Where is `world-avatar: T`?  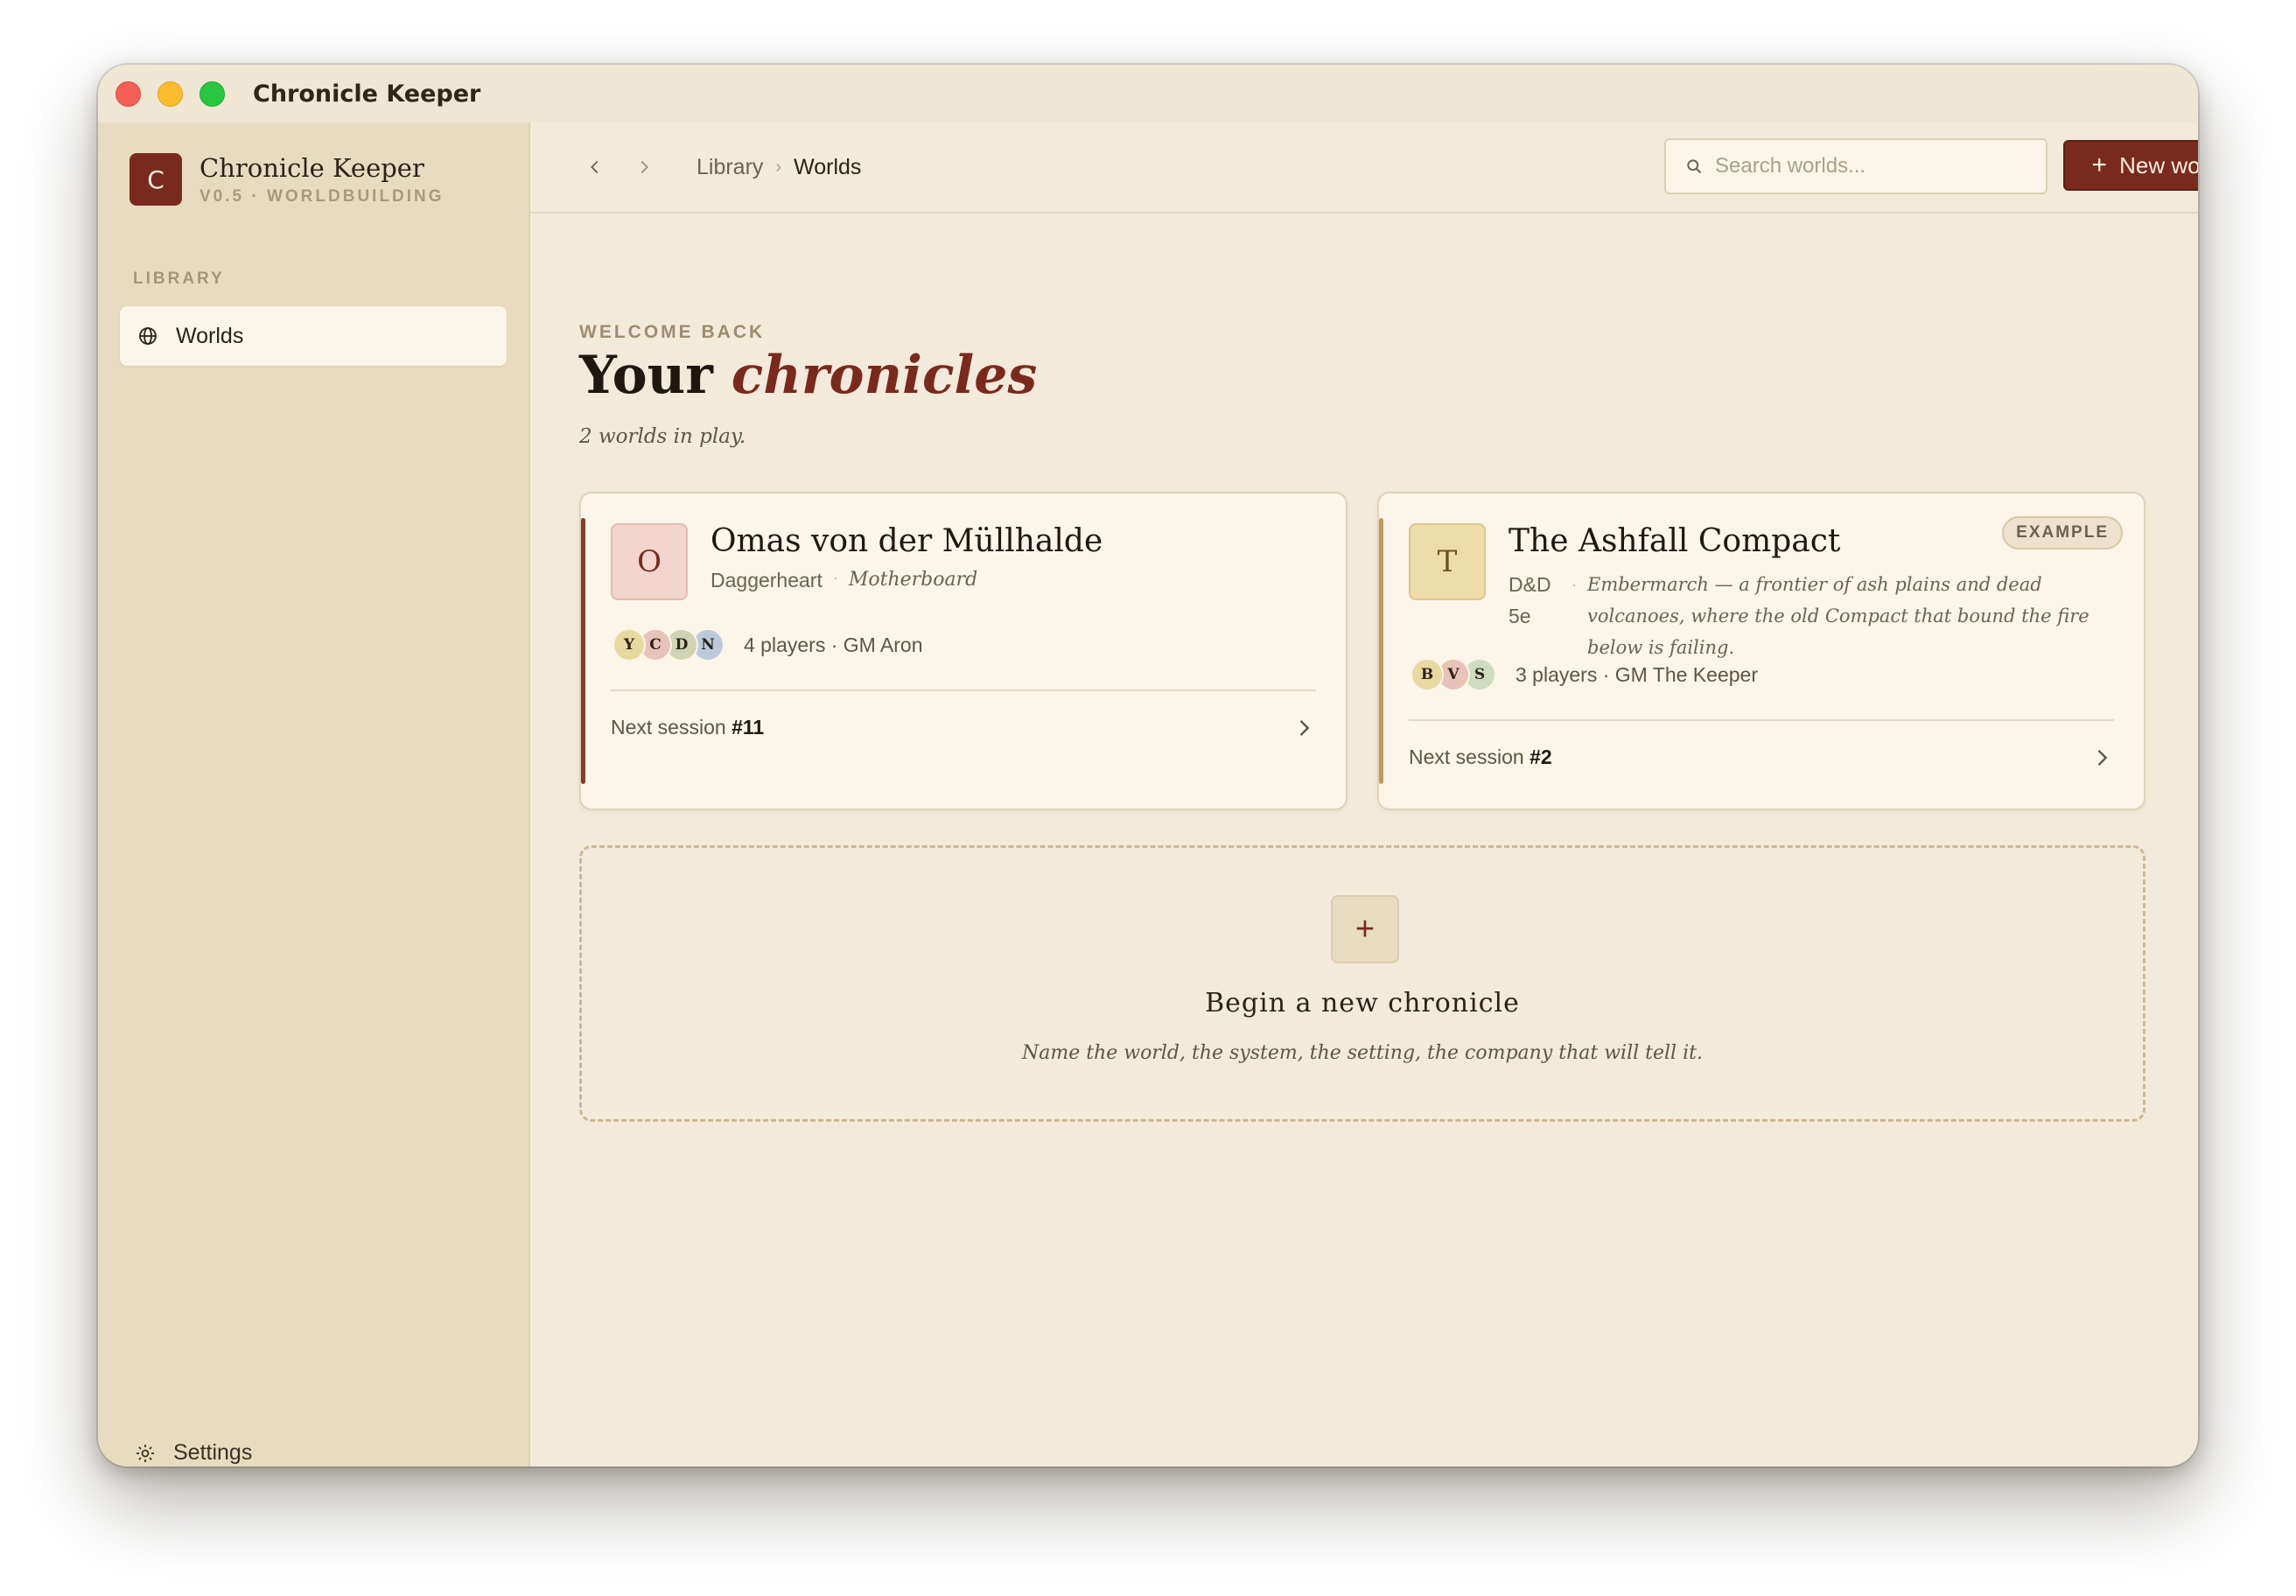 world-avatar: T is located at coordinates (1447, 561).